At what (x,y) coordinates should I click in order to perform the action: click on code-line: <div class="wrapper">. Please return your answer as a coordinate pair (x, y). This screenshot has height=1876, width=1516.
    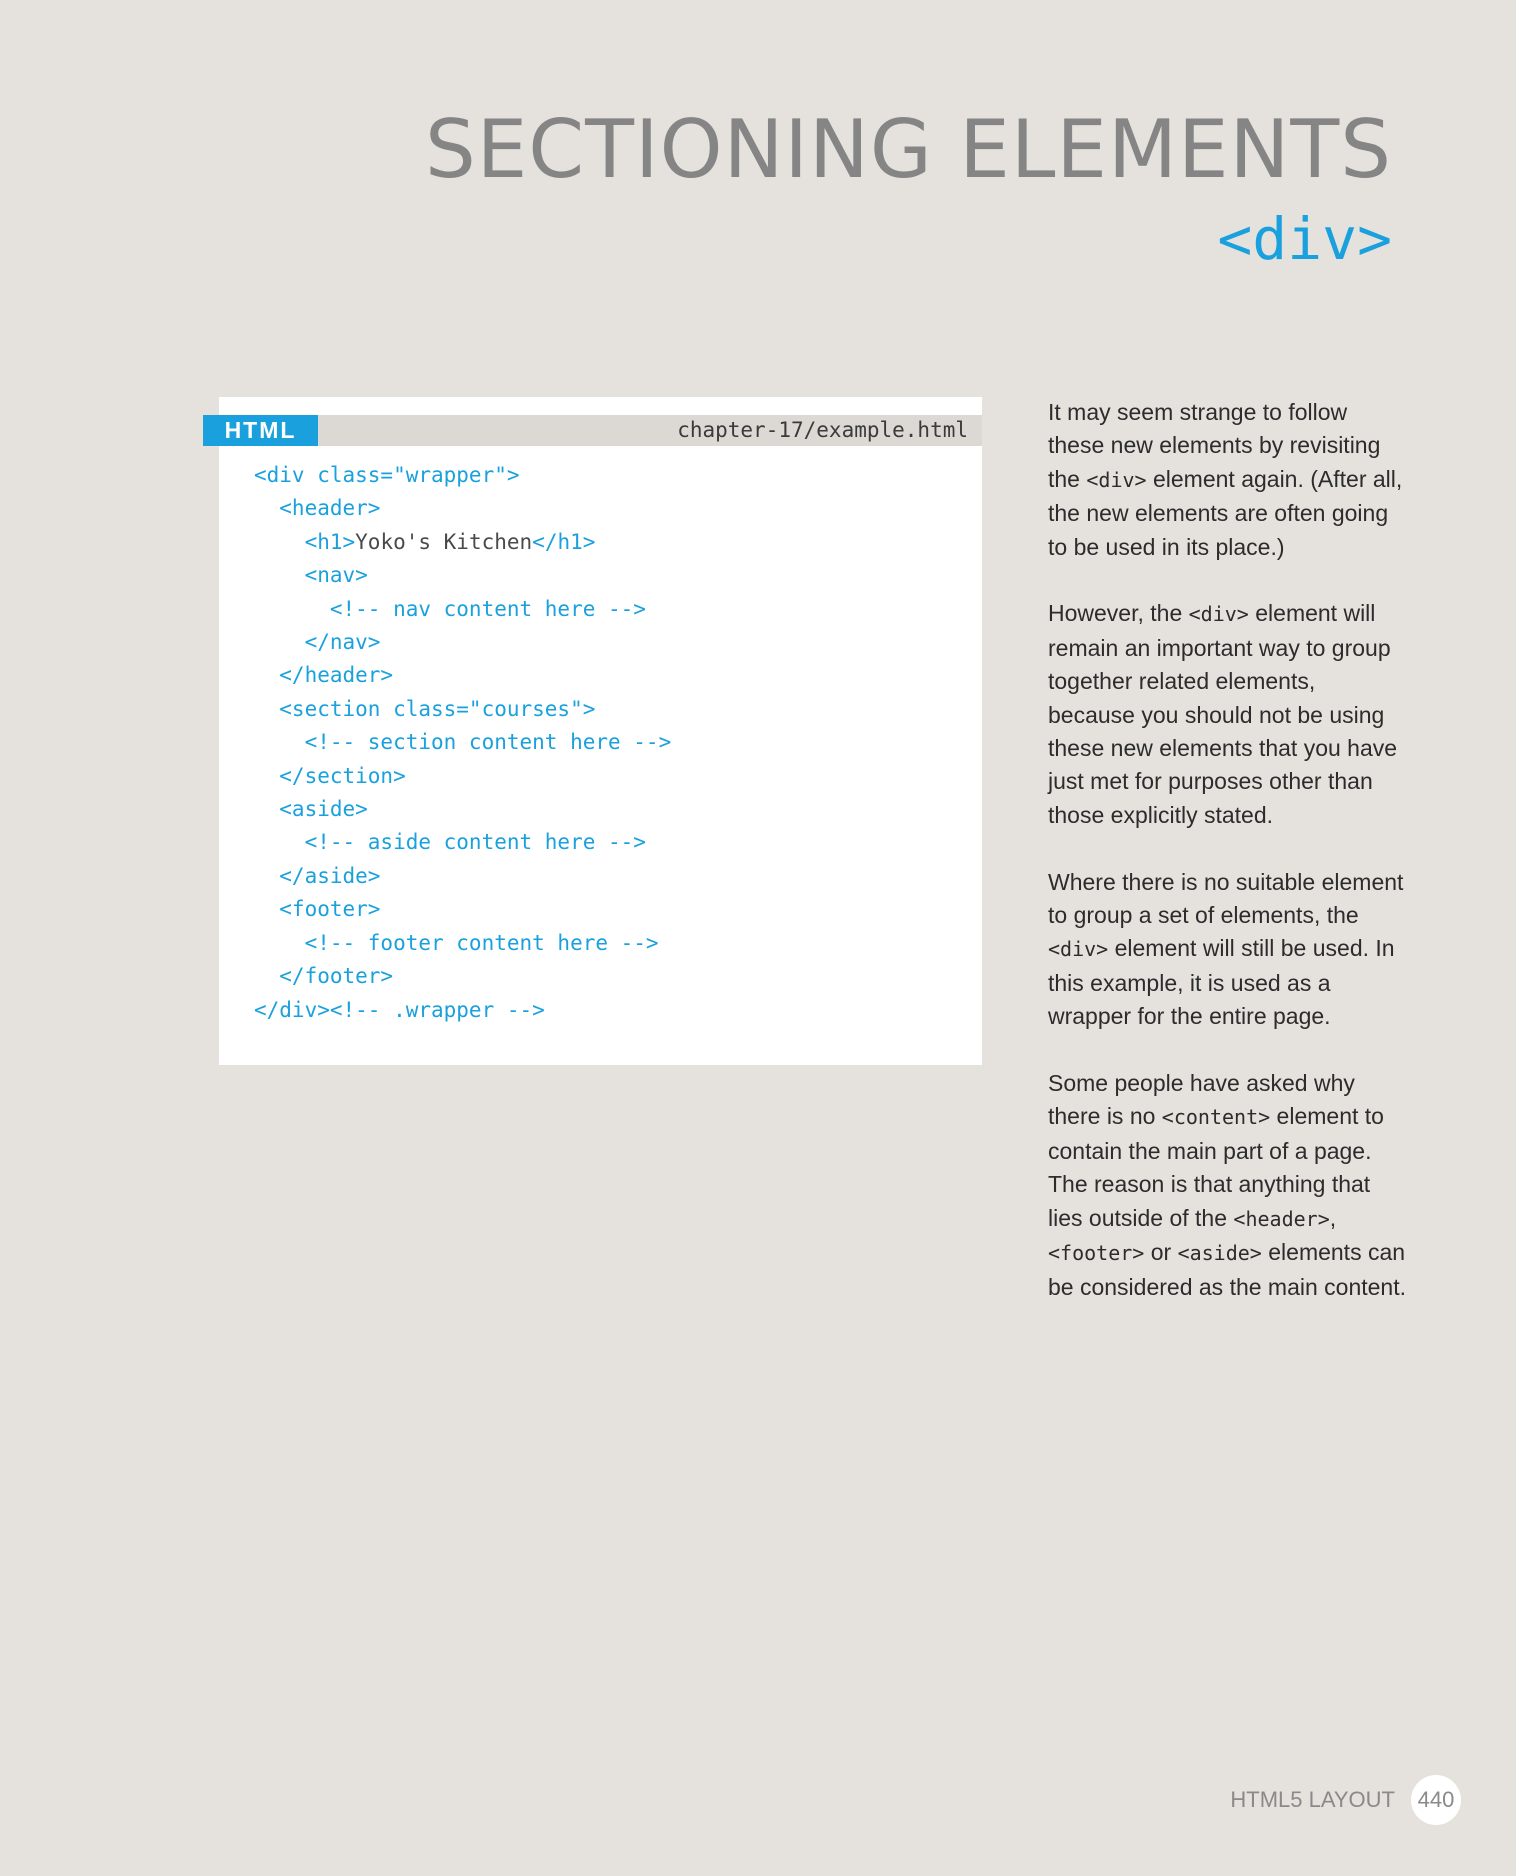
    Looking at the image, I should click on (613, 475).